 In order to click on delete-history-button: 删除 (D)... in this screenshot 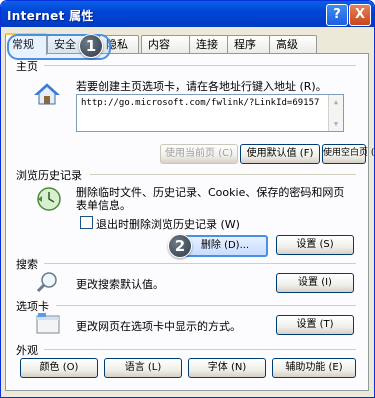, I will do `click(225, 246)`.